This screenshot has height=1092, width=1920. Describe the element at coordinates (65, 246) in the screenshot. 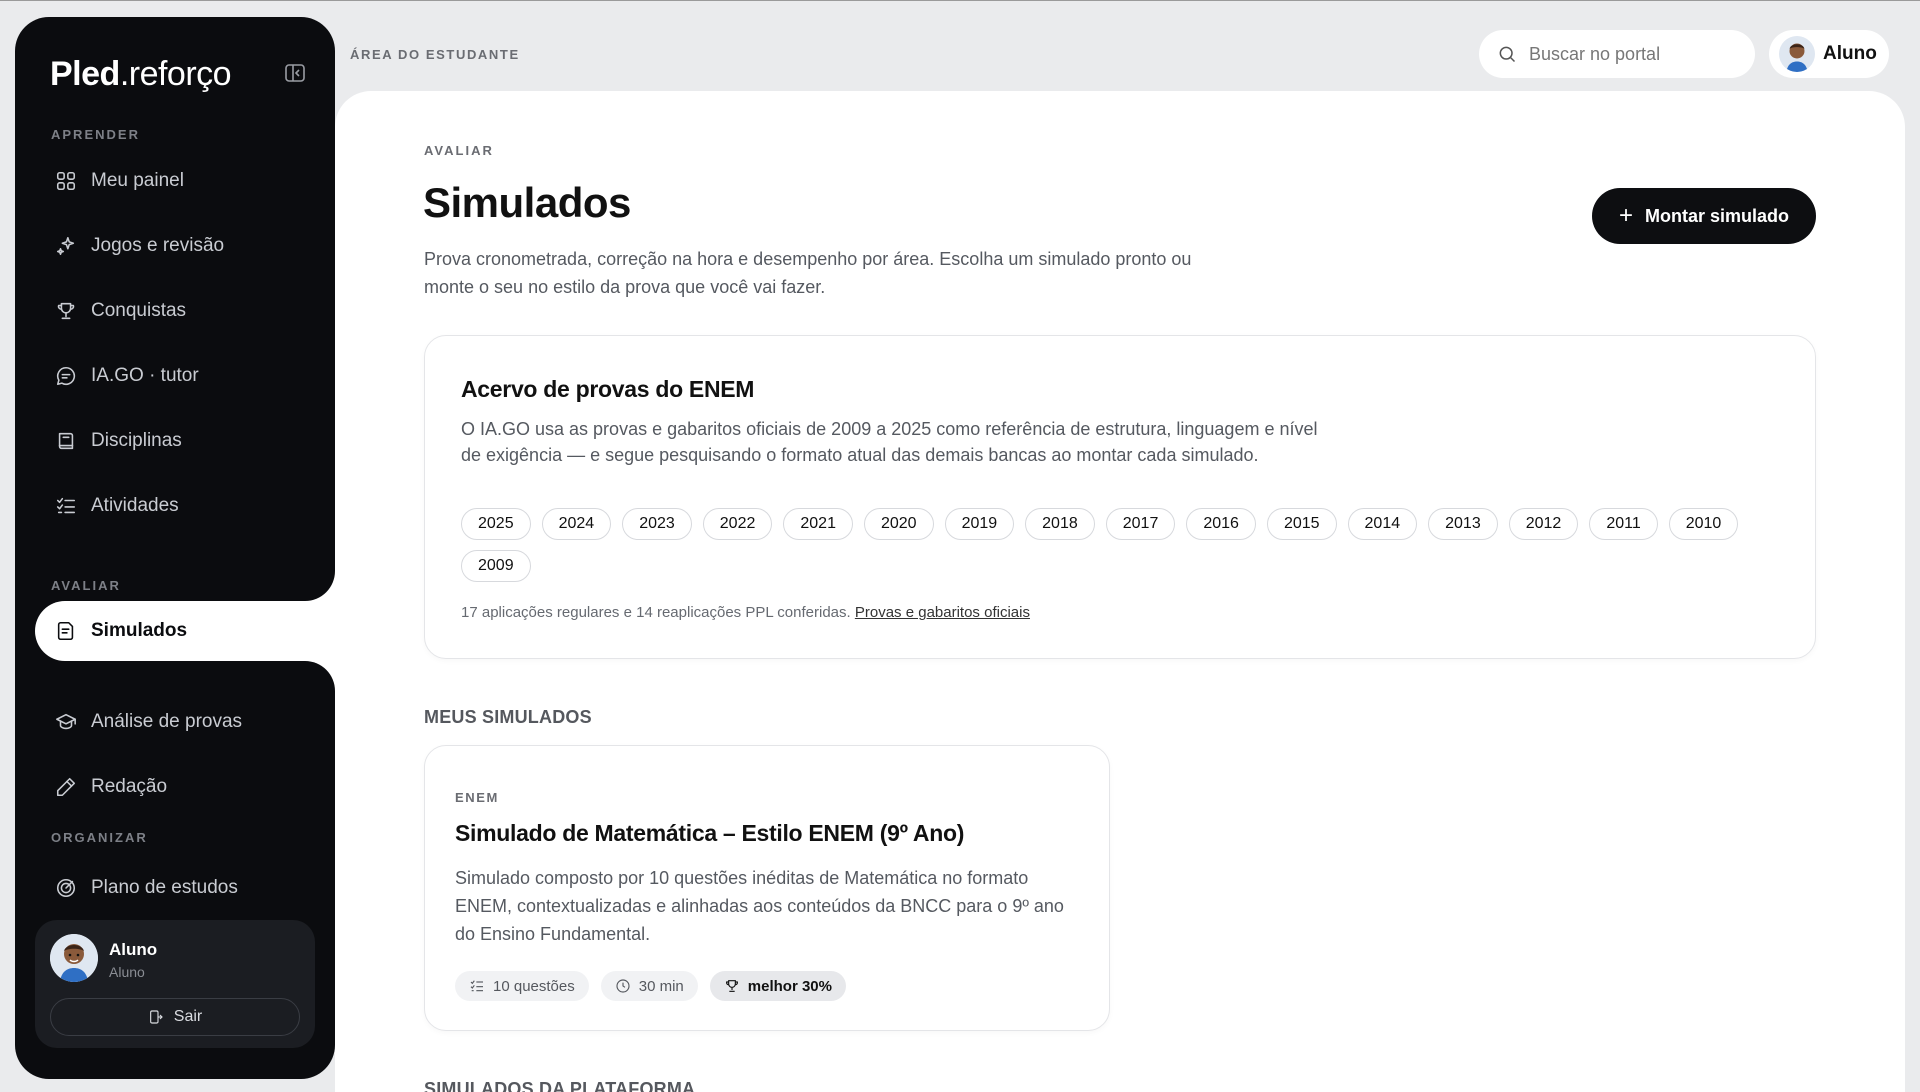

I see `sparkles-icon` at that location.